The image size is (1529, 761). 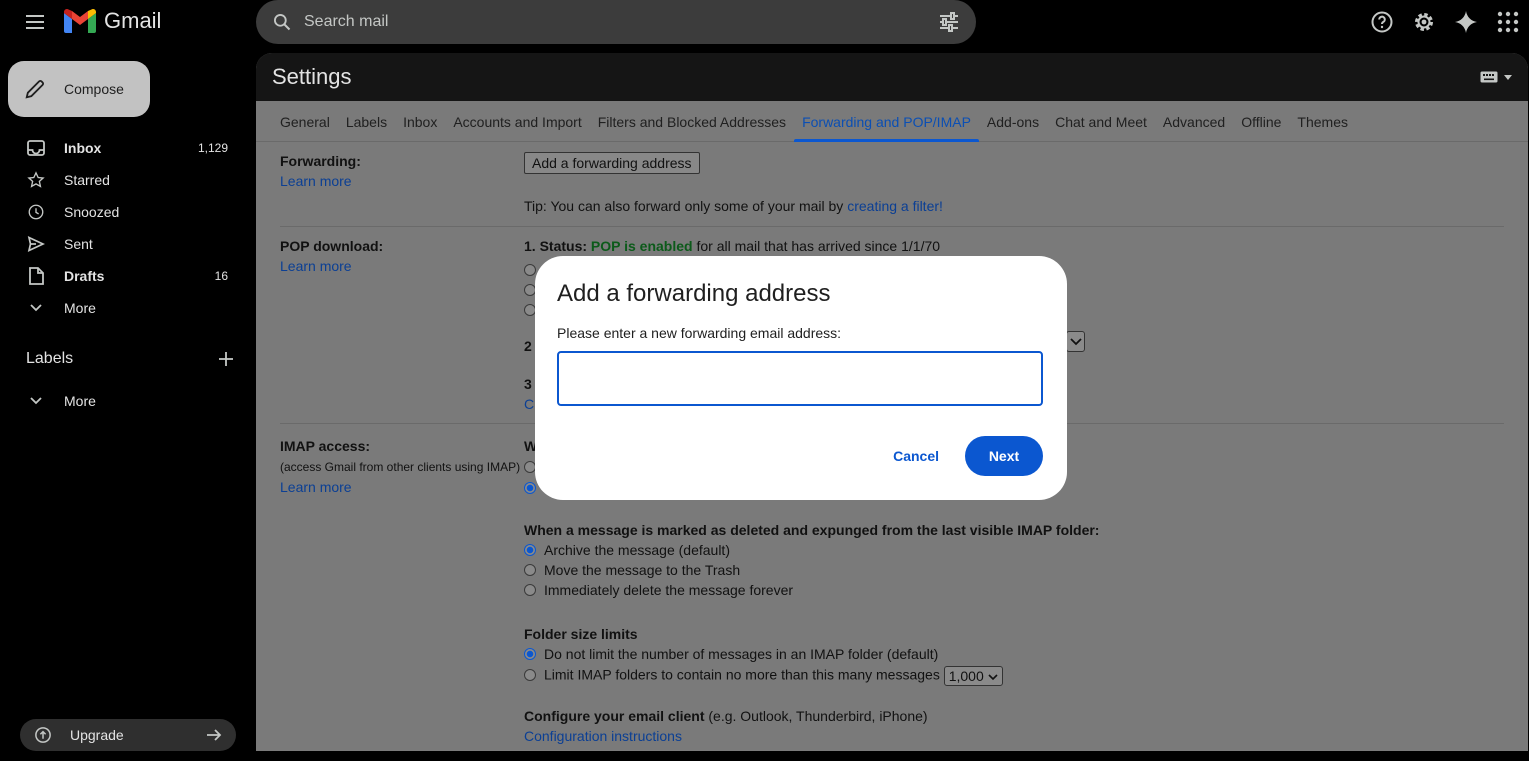 I want to click on create-filter-link: creating a filter!, so click(x=895, y=206).